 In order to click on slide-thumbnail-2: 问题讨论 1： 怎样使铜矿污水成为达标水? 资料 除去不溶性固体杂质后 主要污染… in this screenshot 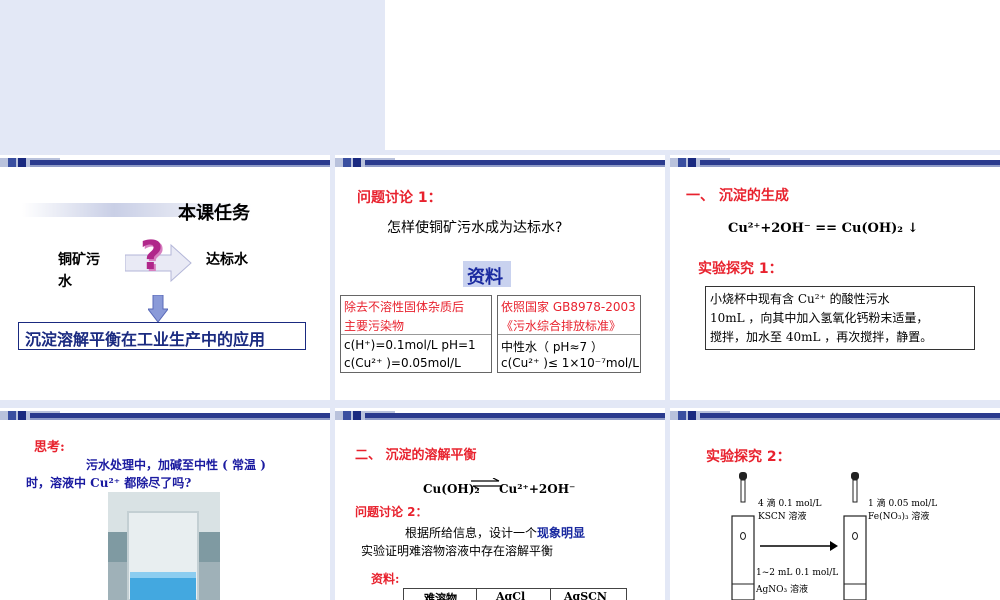, I will do `click(500, 277)`.